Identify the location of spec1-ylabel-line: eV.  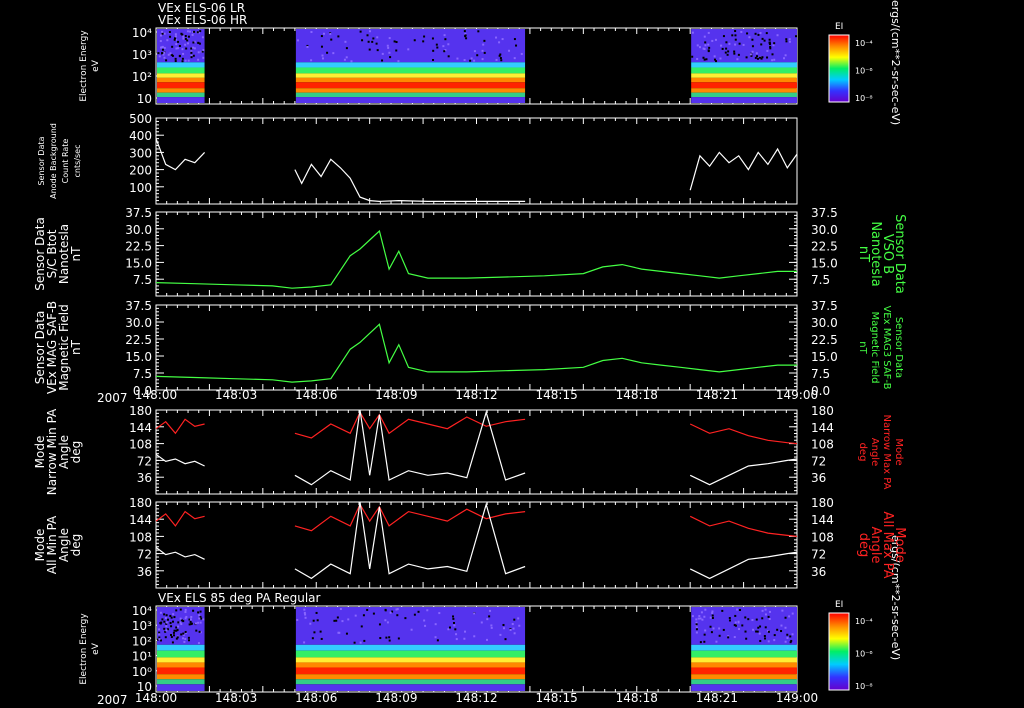
(96, 65).